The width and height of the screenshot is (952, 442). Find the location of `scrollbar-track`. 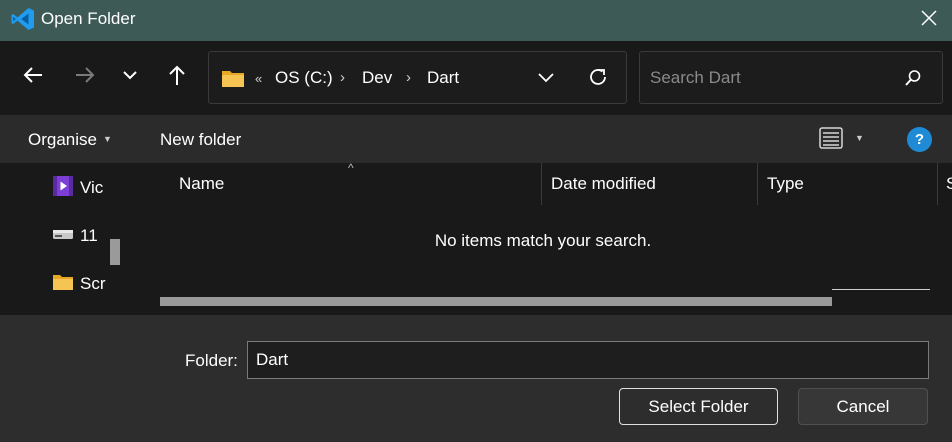

scrollbar-track is located at coordinates (881, 289).